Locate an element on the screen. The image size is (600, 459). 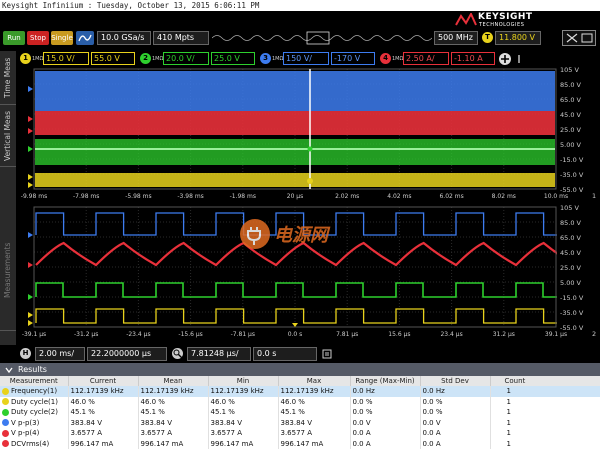
window-controls is located at coordinates (579, 38).